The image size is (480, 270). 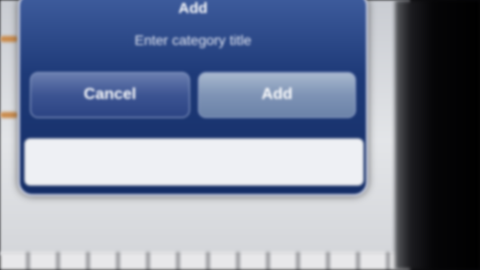 I want to click on cancel-button: Cancel, so click(x=110, y=95).